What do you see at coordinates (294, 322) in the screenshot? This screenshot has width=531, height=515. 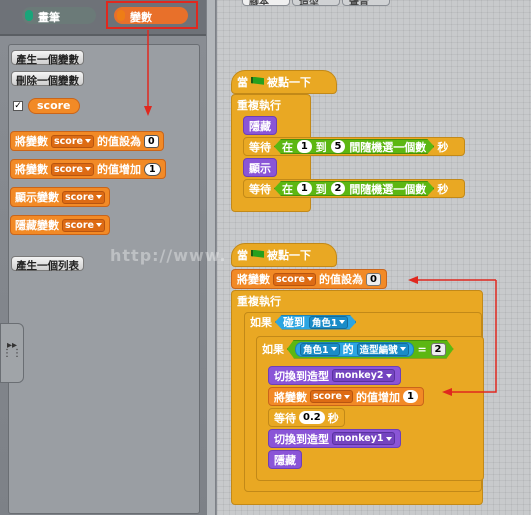 I see `sensor-label: 碰到` at bounding box center [294, 322].